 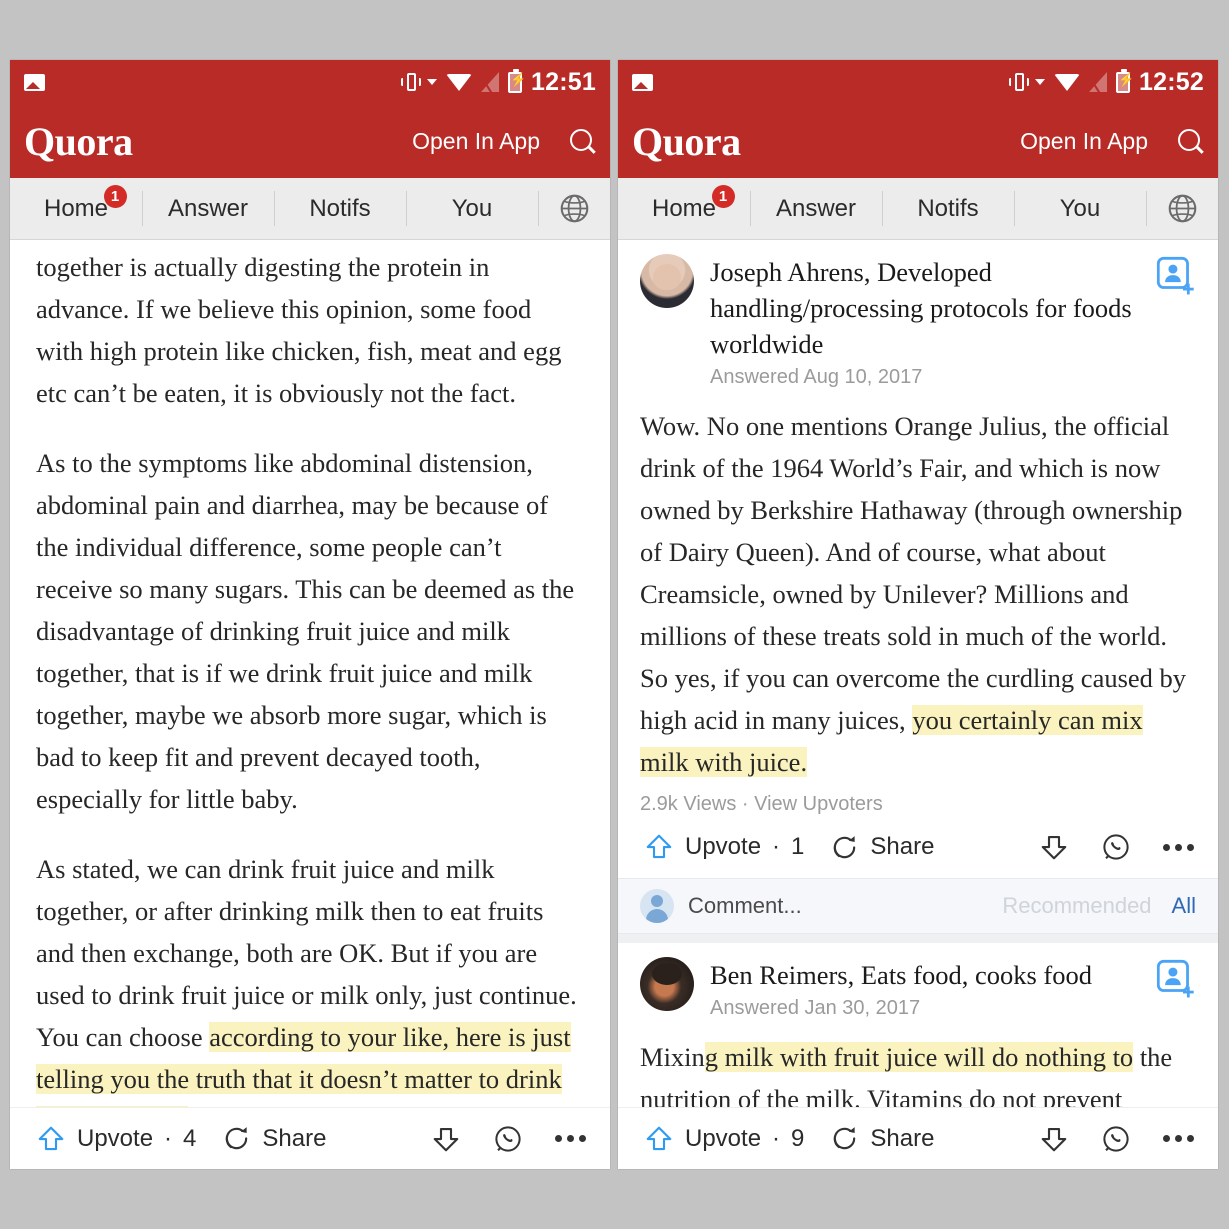 I want to click on app-bar: Quora Open In App, so click(x=310, y=141).